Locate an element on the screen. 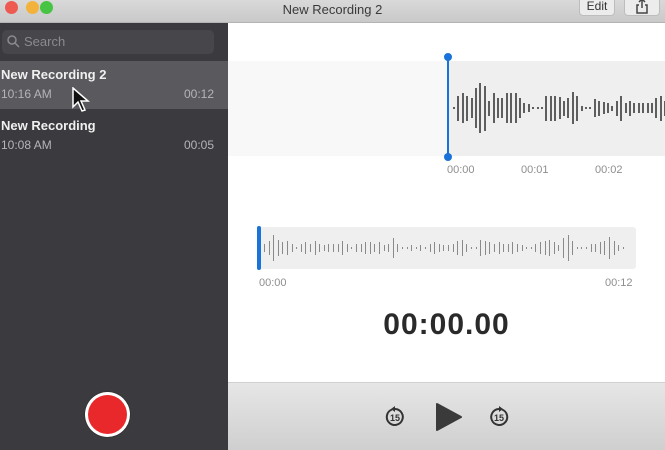  playhead is located at coordinates (448, 106).